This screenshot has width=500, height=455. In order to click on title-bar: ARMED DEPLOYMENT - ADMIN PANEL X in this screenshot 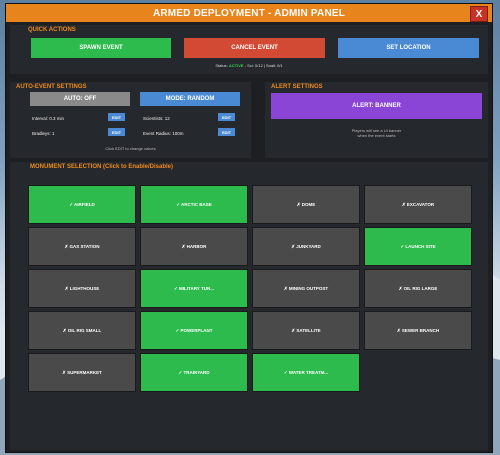, I will do `click(249, 13)`.